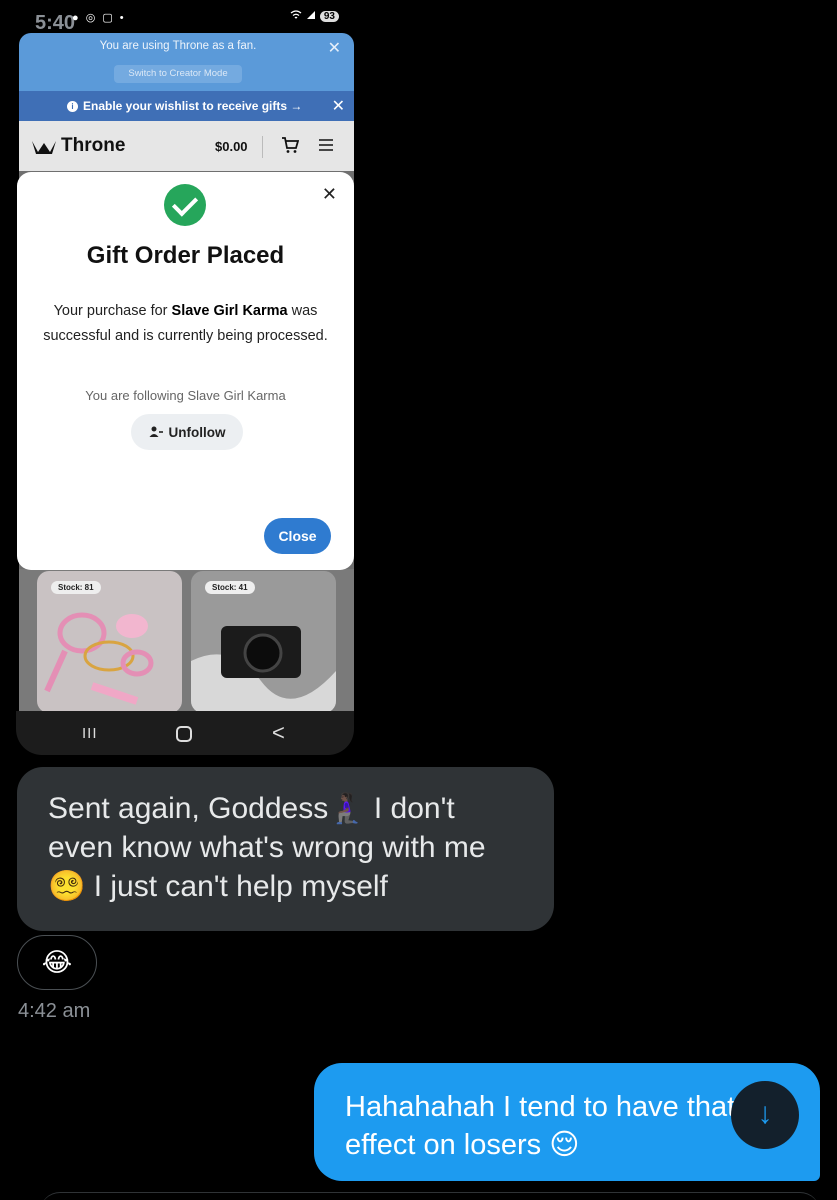 The image size is (837, 1200). What do you see at coordinates (296, 16) in the screenshot?
I see `wifi-icon` at bounding box center [296, 16].